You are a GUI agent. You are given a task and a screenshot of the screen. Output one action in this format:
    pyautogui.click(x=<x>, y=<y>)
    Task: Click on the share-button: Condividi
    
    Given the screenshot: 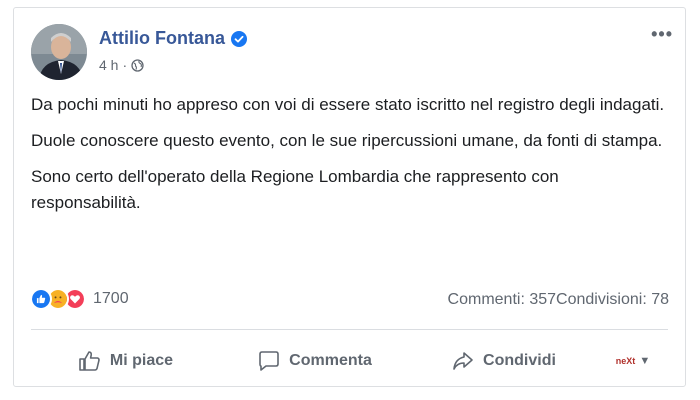 What is the action you would take?
    pyautogui.click(x=503, y=361)
    